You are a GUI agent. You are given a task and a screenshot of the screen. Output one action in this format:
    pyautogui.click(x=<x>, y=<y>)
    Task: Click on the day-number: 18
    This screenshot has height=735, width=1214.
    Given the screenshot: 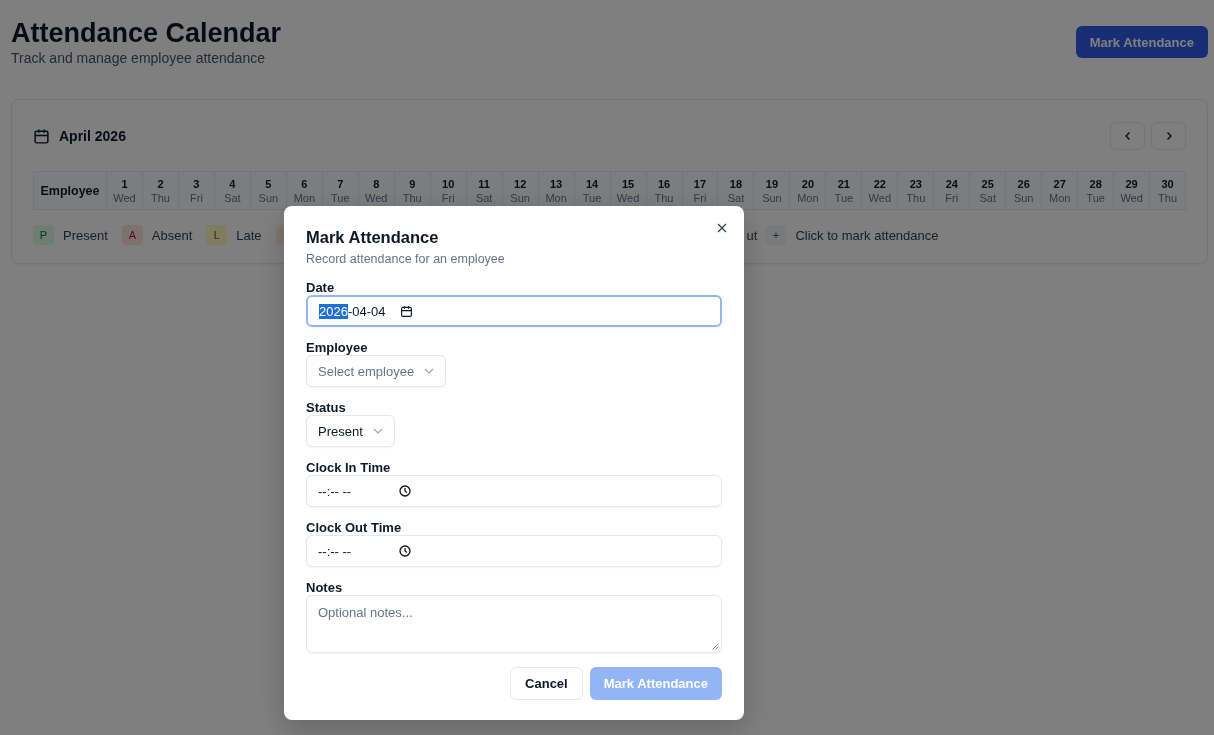 What is the action you would take?
    pyautogui.click(x=736, y=183)
    